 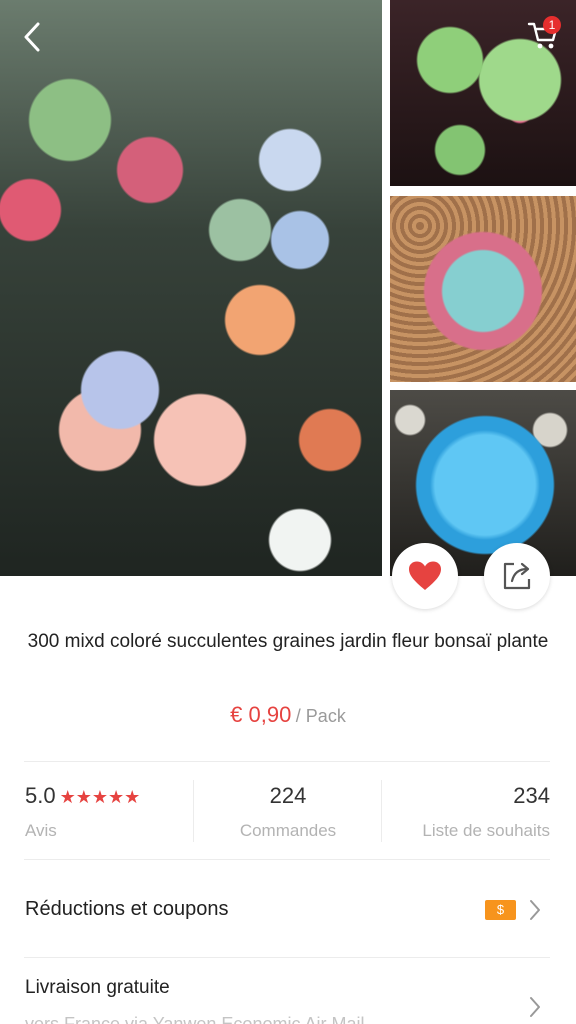 I want to click on orders-label: Commandes, so click(x=288, y=830).